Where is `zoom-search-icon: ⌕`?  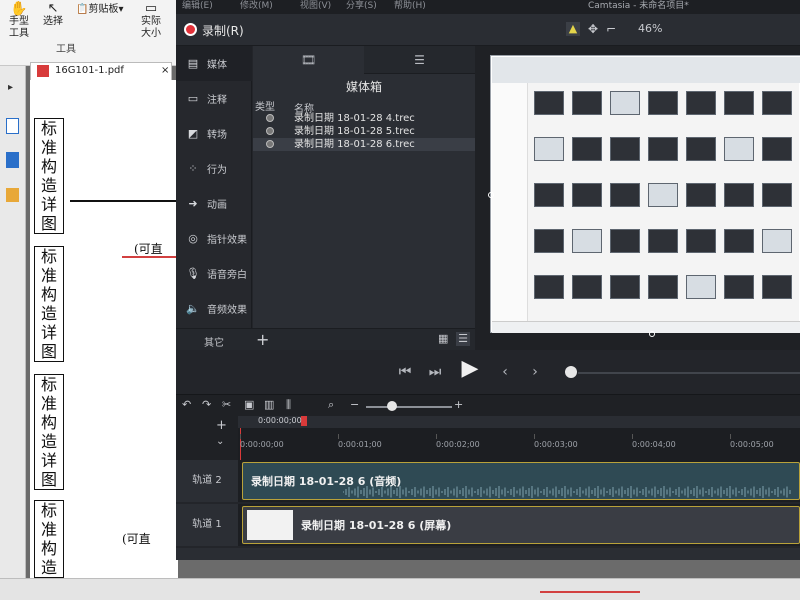
zoom-search-icon: ⌕ is located at coordinates (331, 405).